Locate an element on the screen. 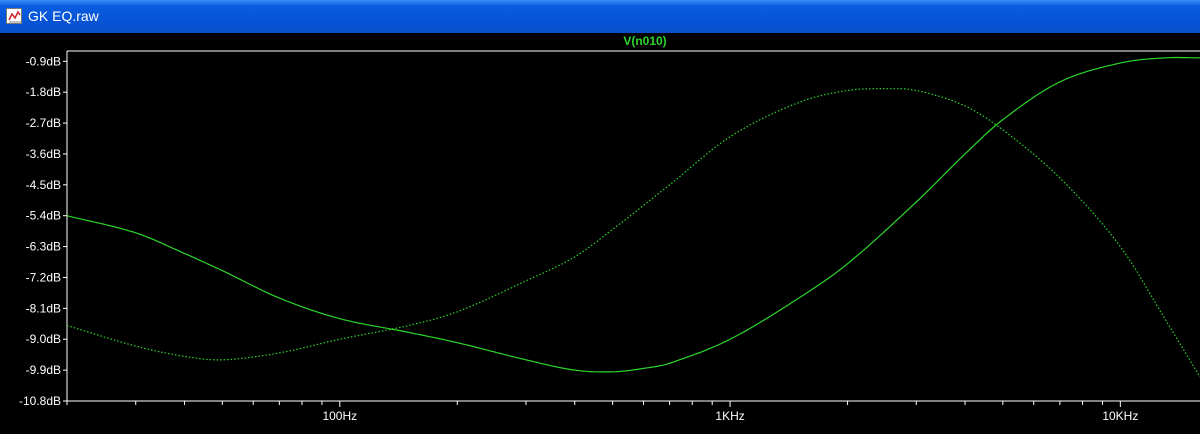  y-tick-label: -9.9dB is located at coordinates (43, 370).